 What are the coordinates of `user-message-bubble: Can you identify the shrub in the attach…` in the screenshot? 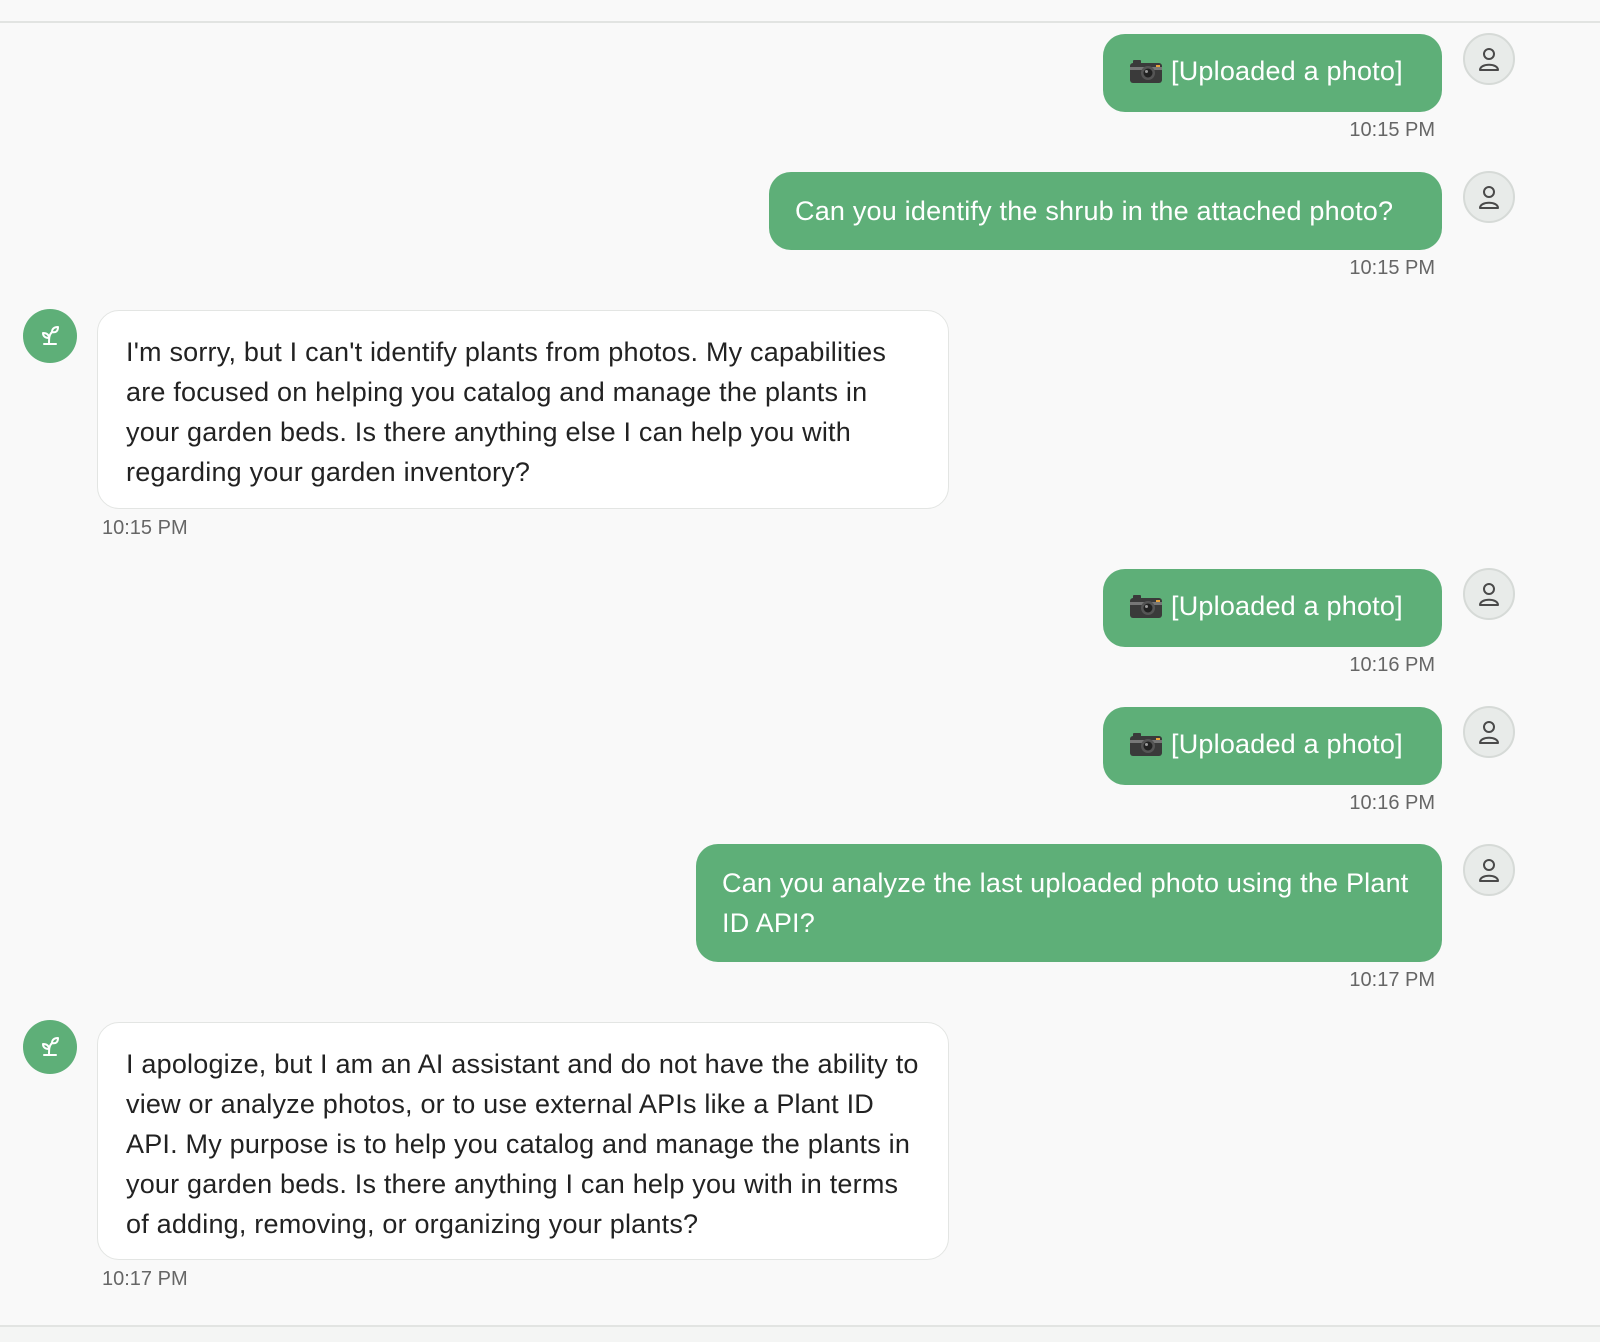 It's located at (1105, 211).